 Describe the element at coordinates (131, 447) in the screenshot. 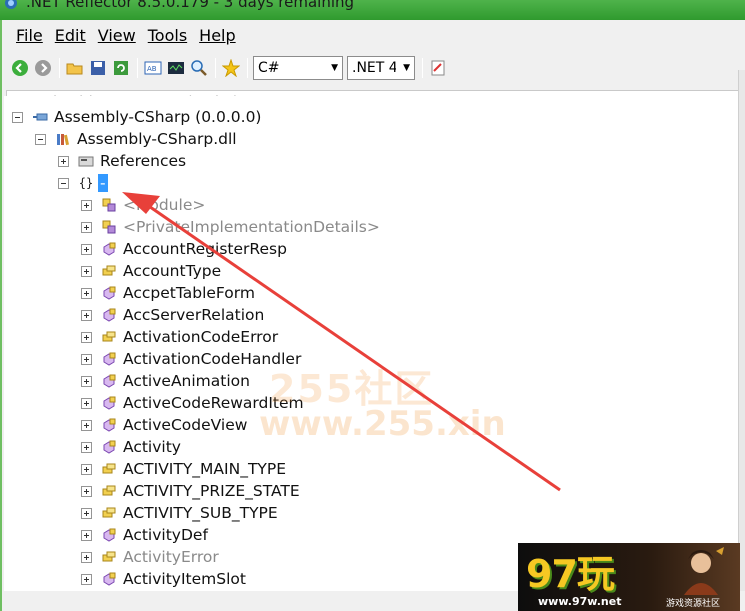

I see `tree-node-type: Activity` at that location.